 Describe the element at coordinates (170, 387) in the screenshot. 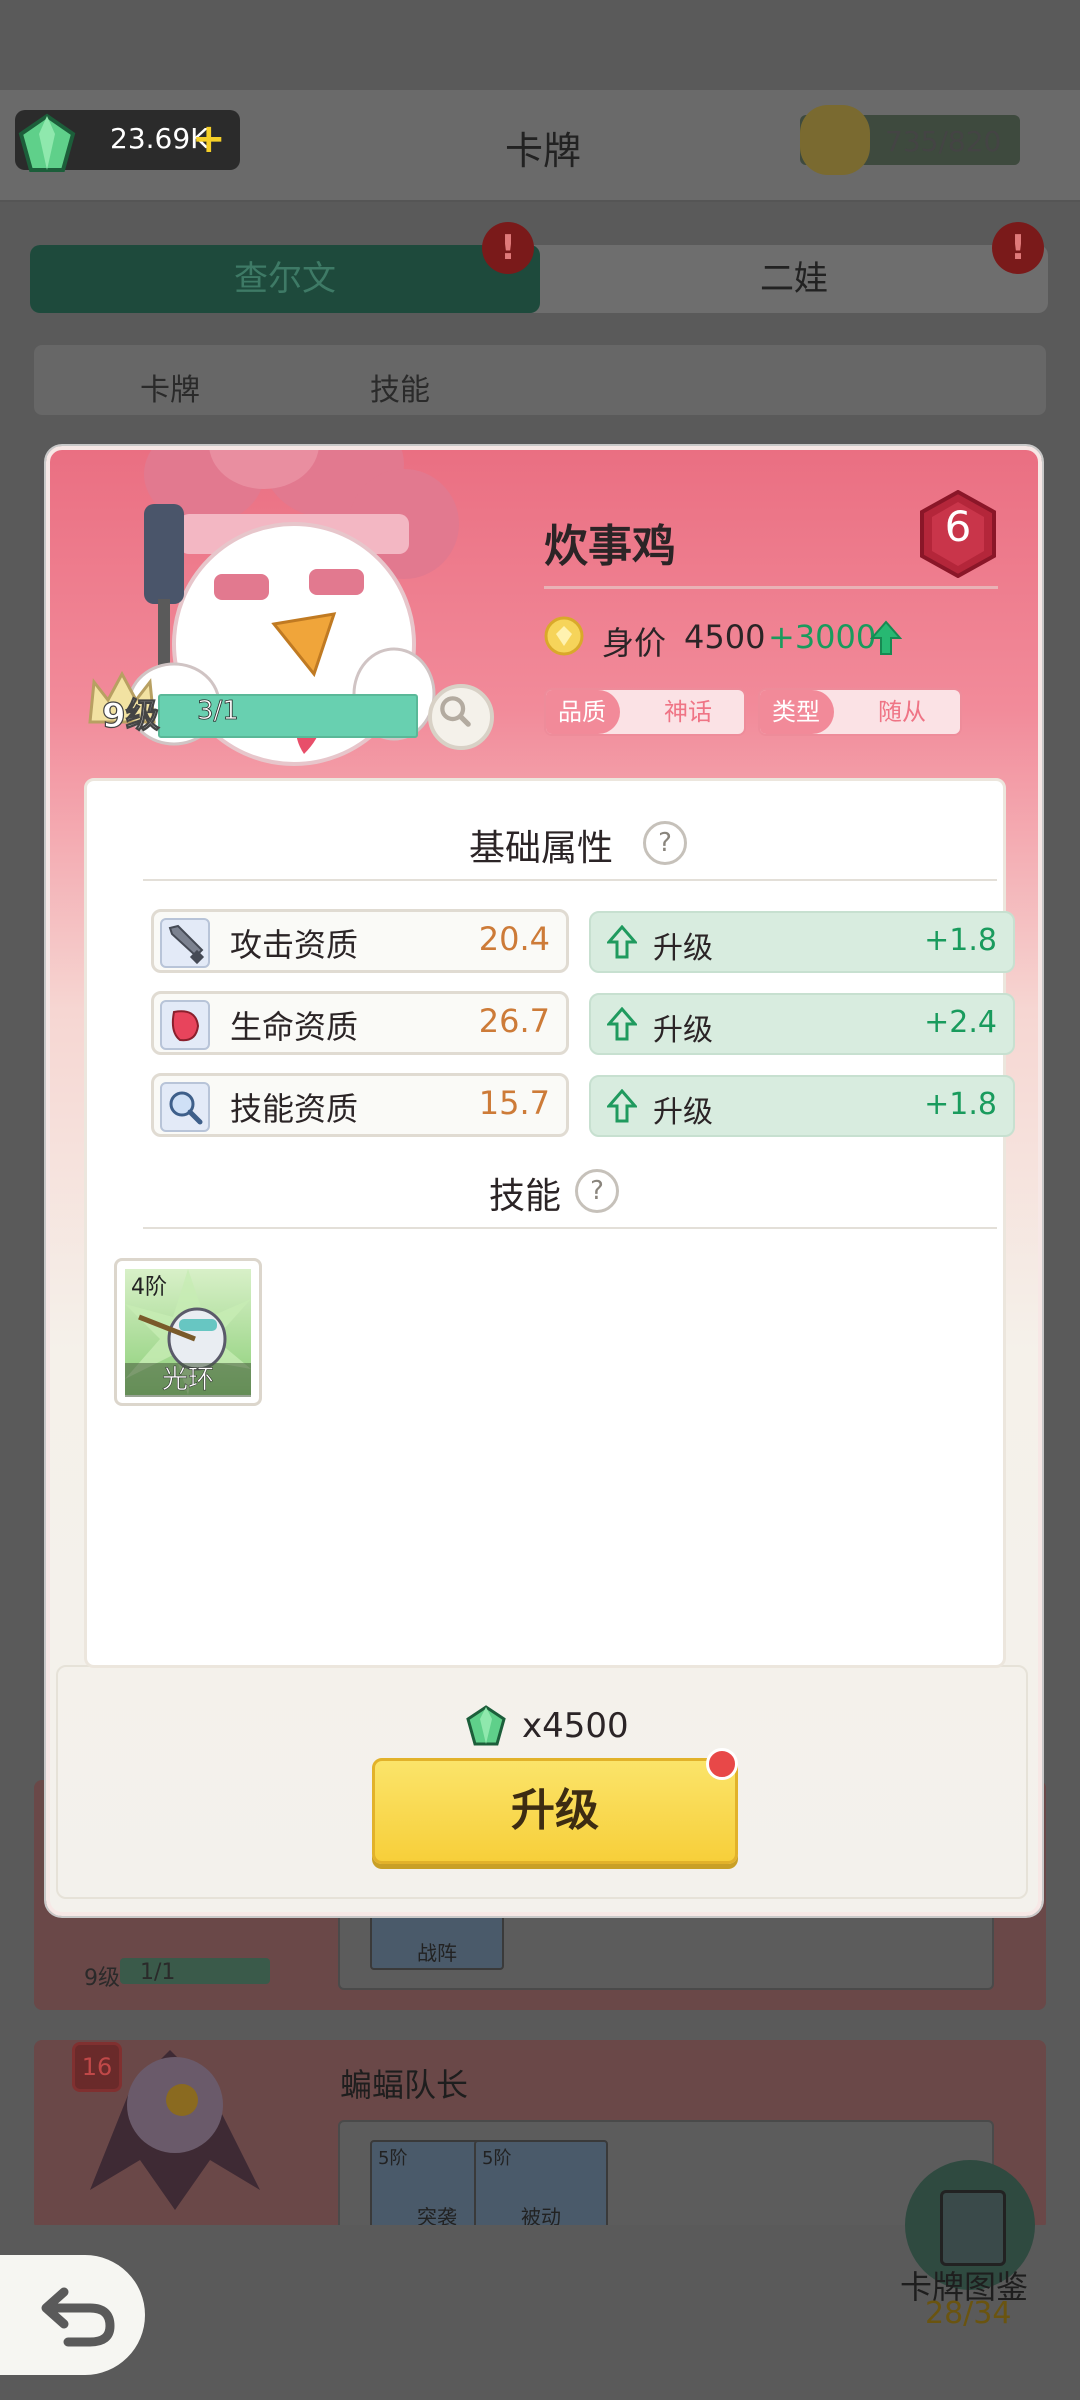

I see `tab-cards: 卡牌` at that location.